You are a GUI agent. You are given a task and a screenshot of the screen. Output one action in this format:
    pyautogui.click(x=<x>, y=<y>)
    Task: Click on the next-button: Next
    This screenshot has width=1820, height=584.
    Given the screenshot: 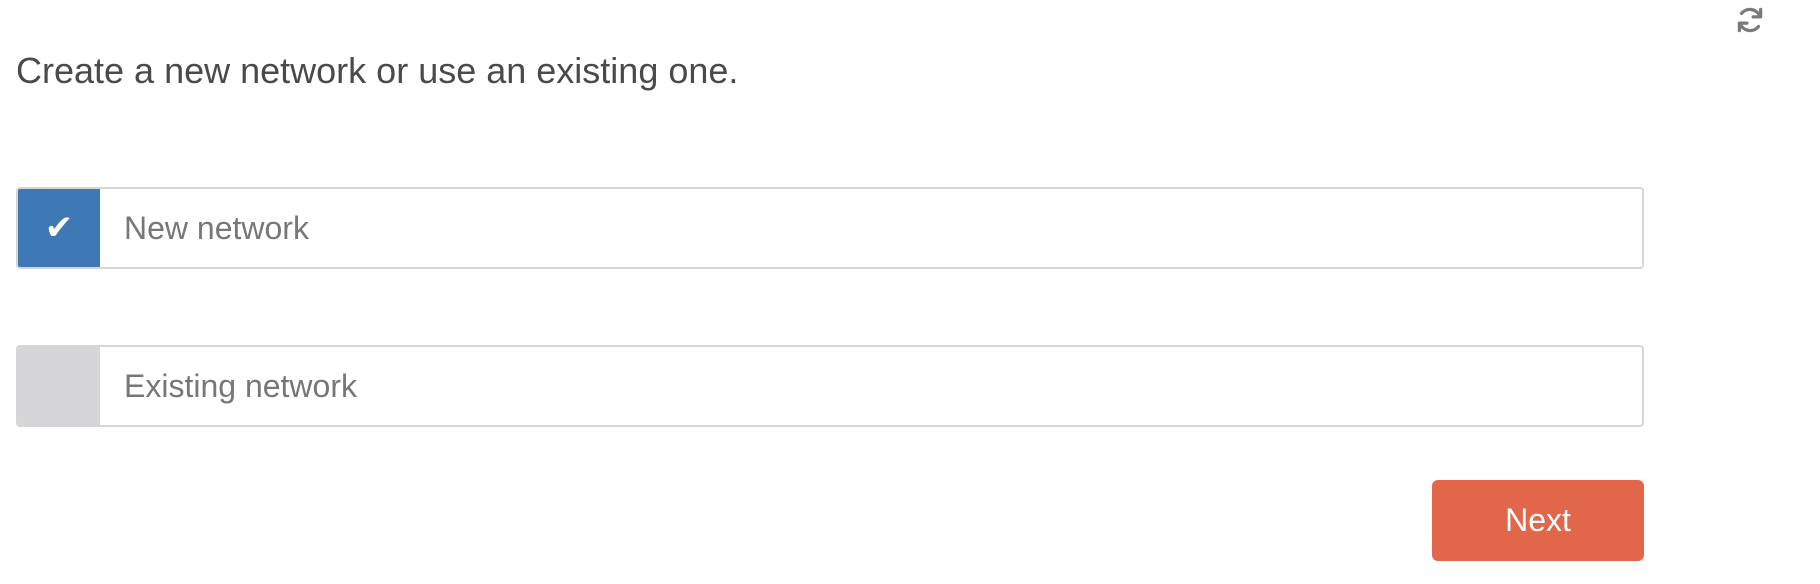 What is the action you would take?
    pyautogui.click(x=1538, y=520)
    